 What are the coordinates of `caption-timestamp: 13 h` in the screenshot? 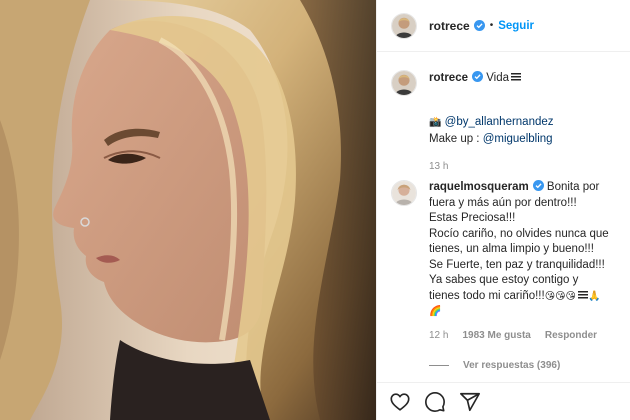 It's located at (526, 166).